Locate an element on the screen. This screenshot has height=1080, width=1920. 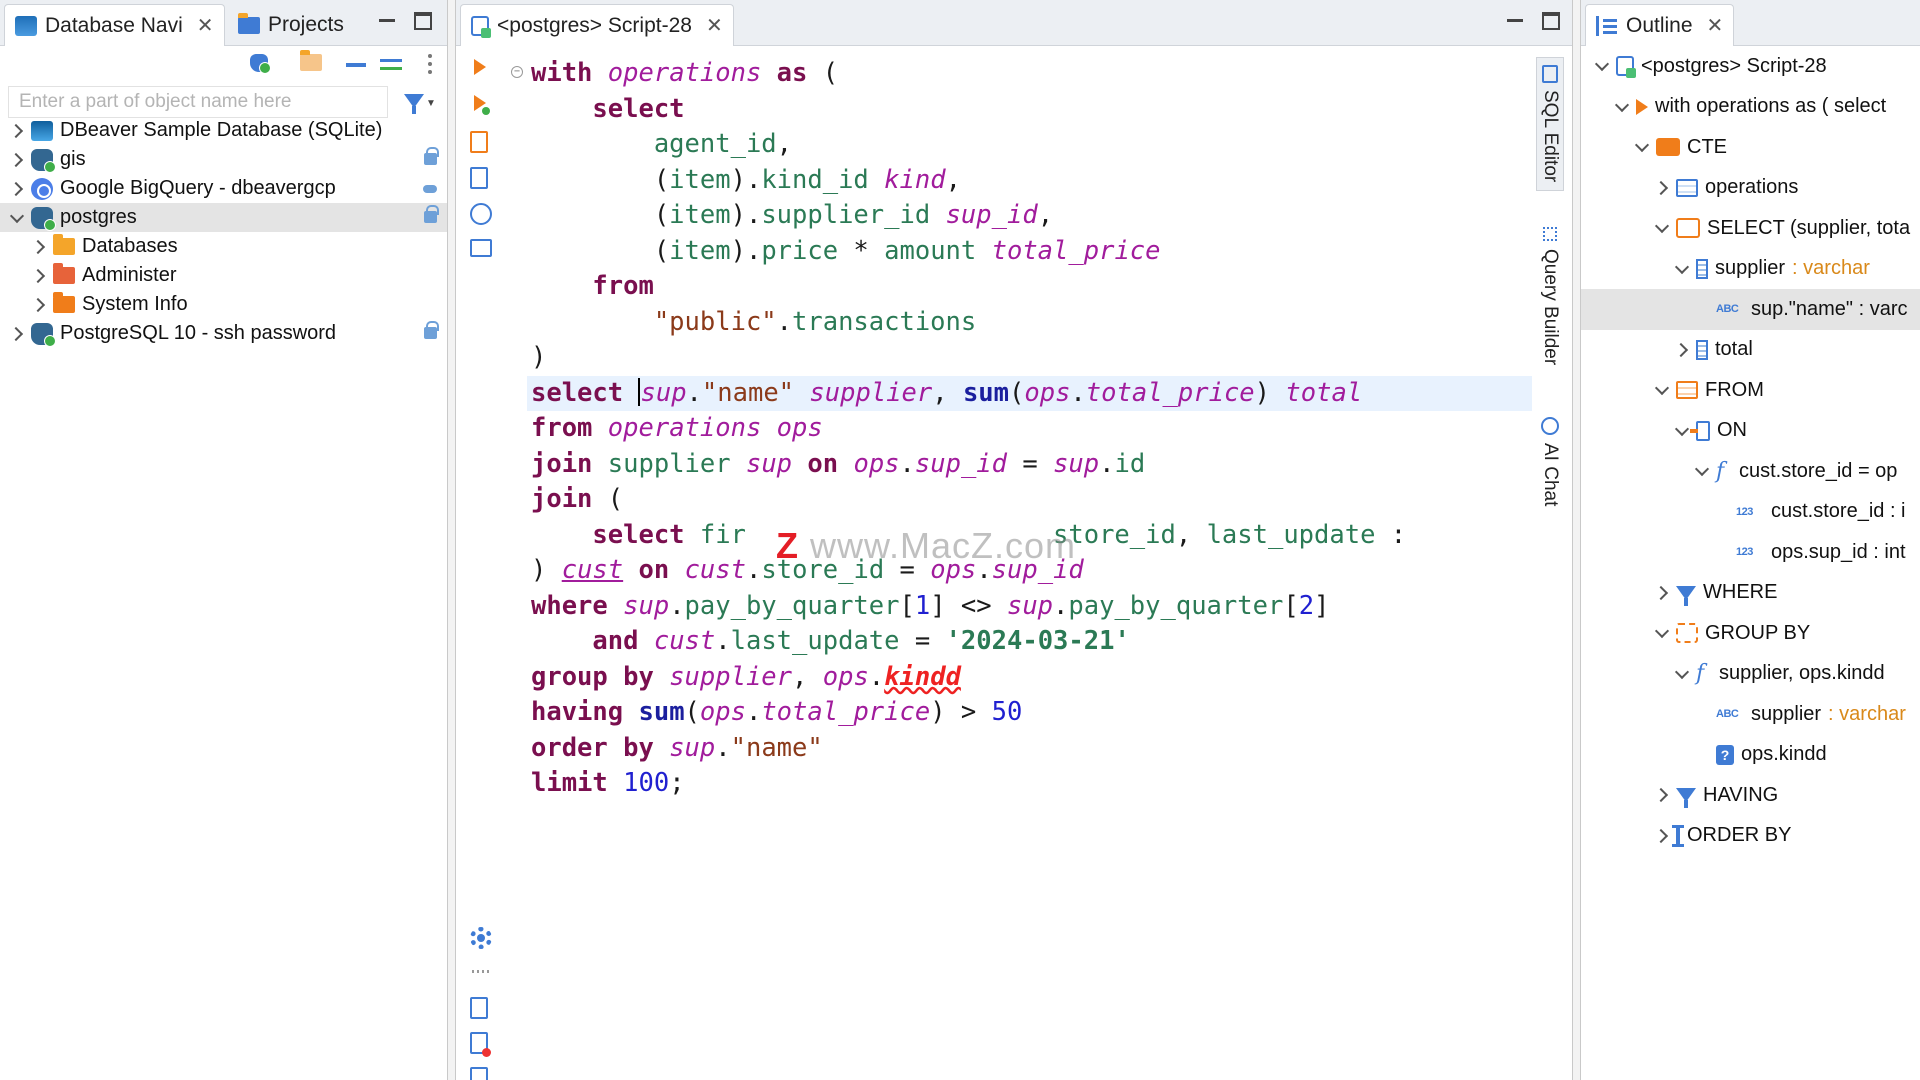
code-line: (item).price * amount total_price is located at coordinates (1021, 252).